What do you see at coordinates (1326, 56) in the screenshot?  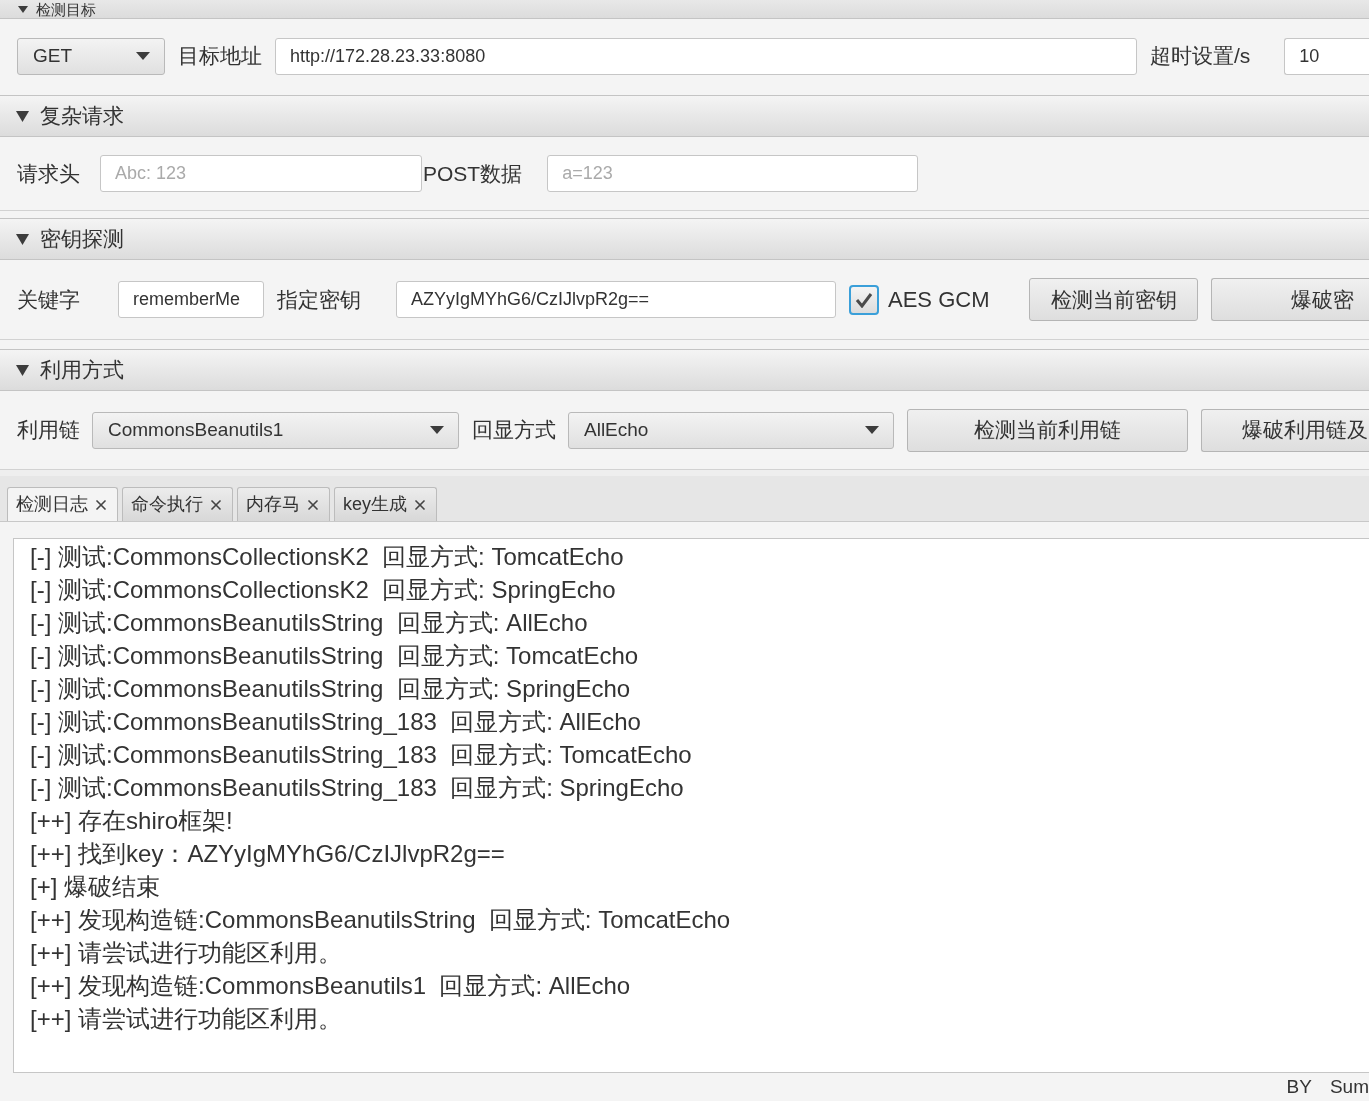 I see `timeout-field: 10` at bounding box center [1326, 56].